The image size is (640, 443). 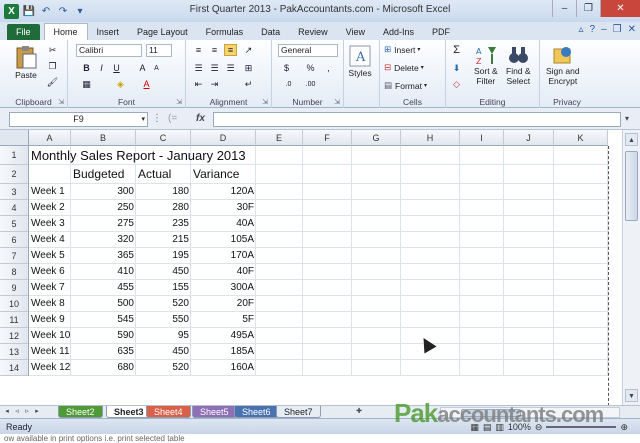 I want to click on grow-font-button: A, so click(x=142, y=68).